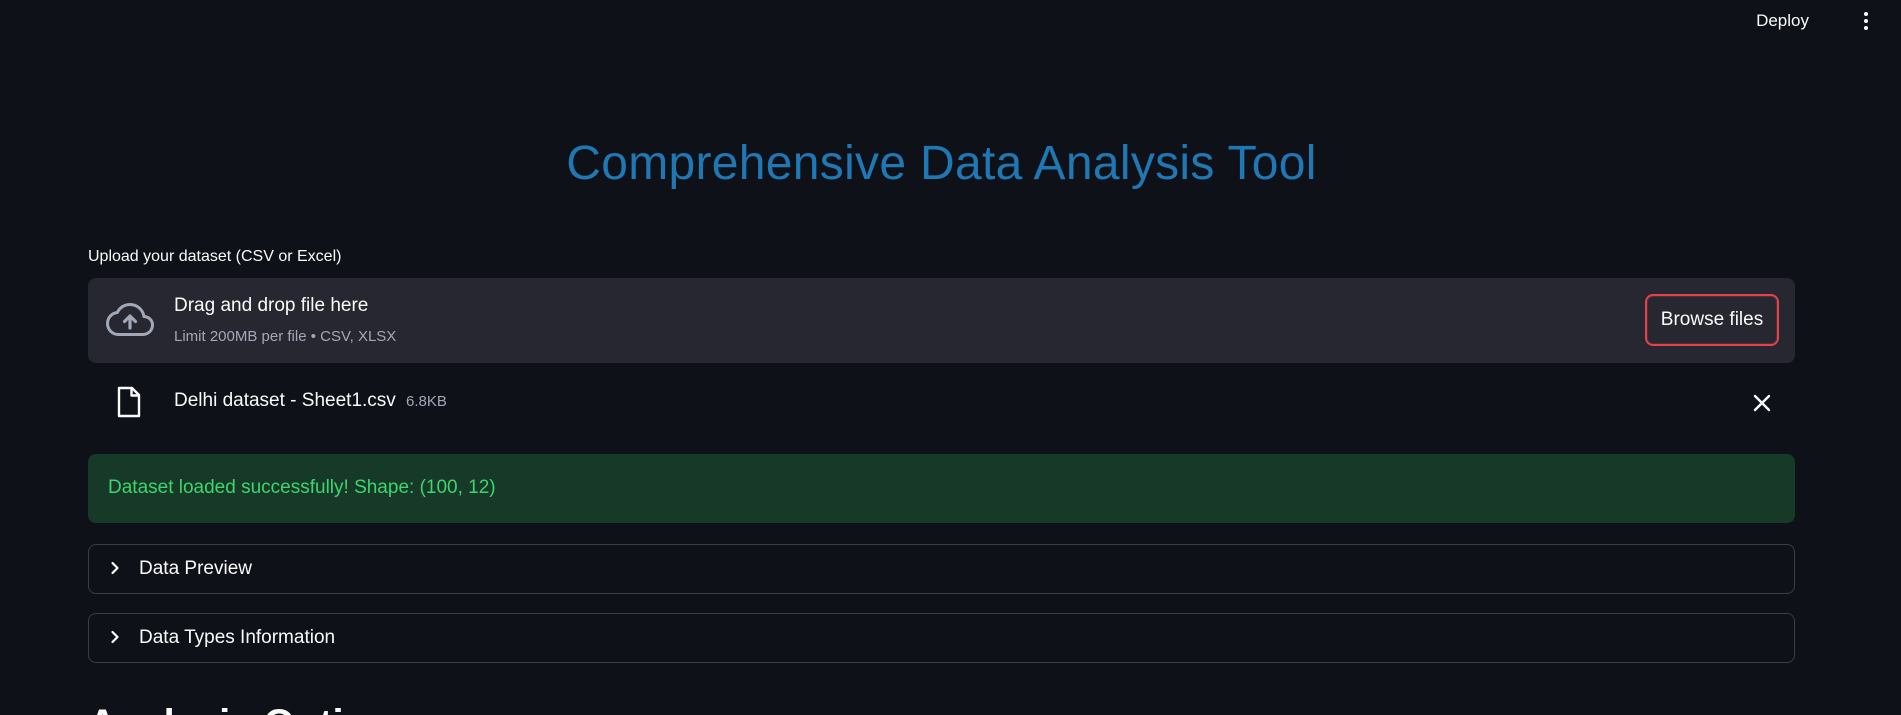  I want to click on file-size: 6.8KB, so click(426, 401).